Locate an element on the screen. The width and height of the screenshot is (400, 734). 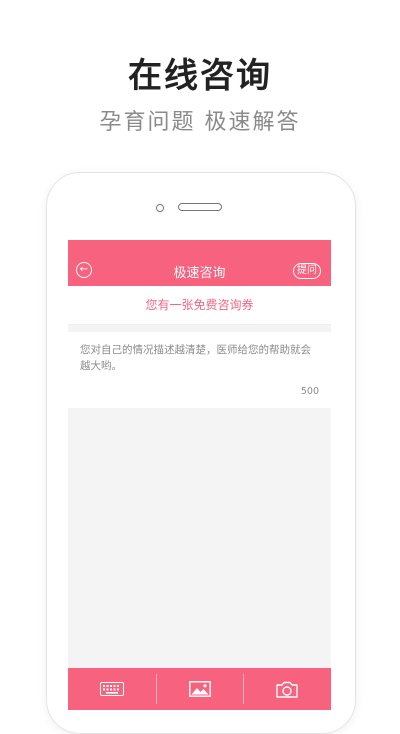
camera-button is located at coordinates (287, 689).